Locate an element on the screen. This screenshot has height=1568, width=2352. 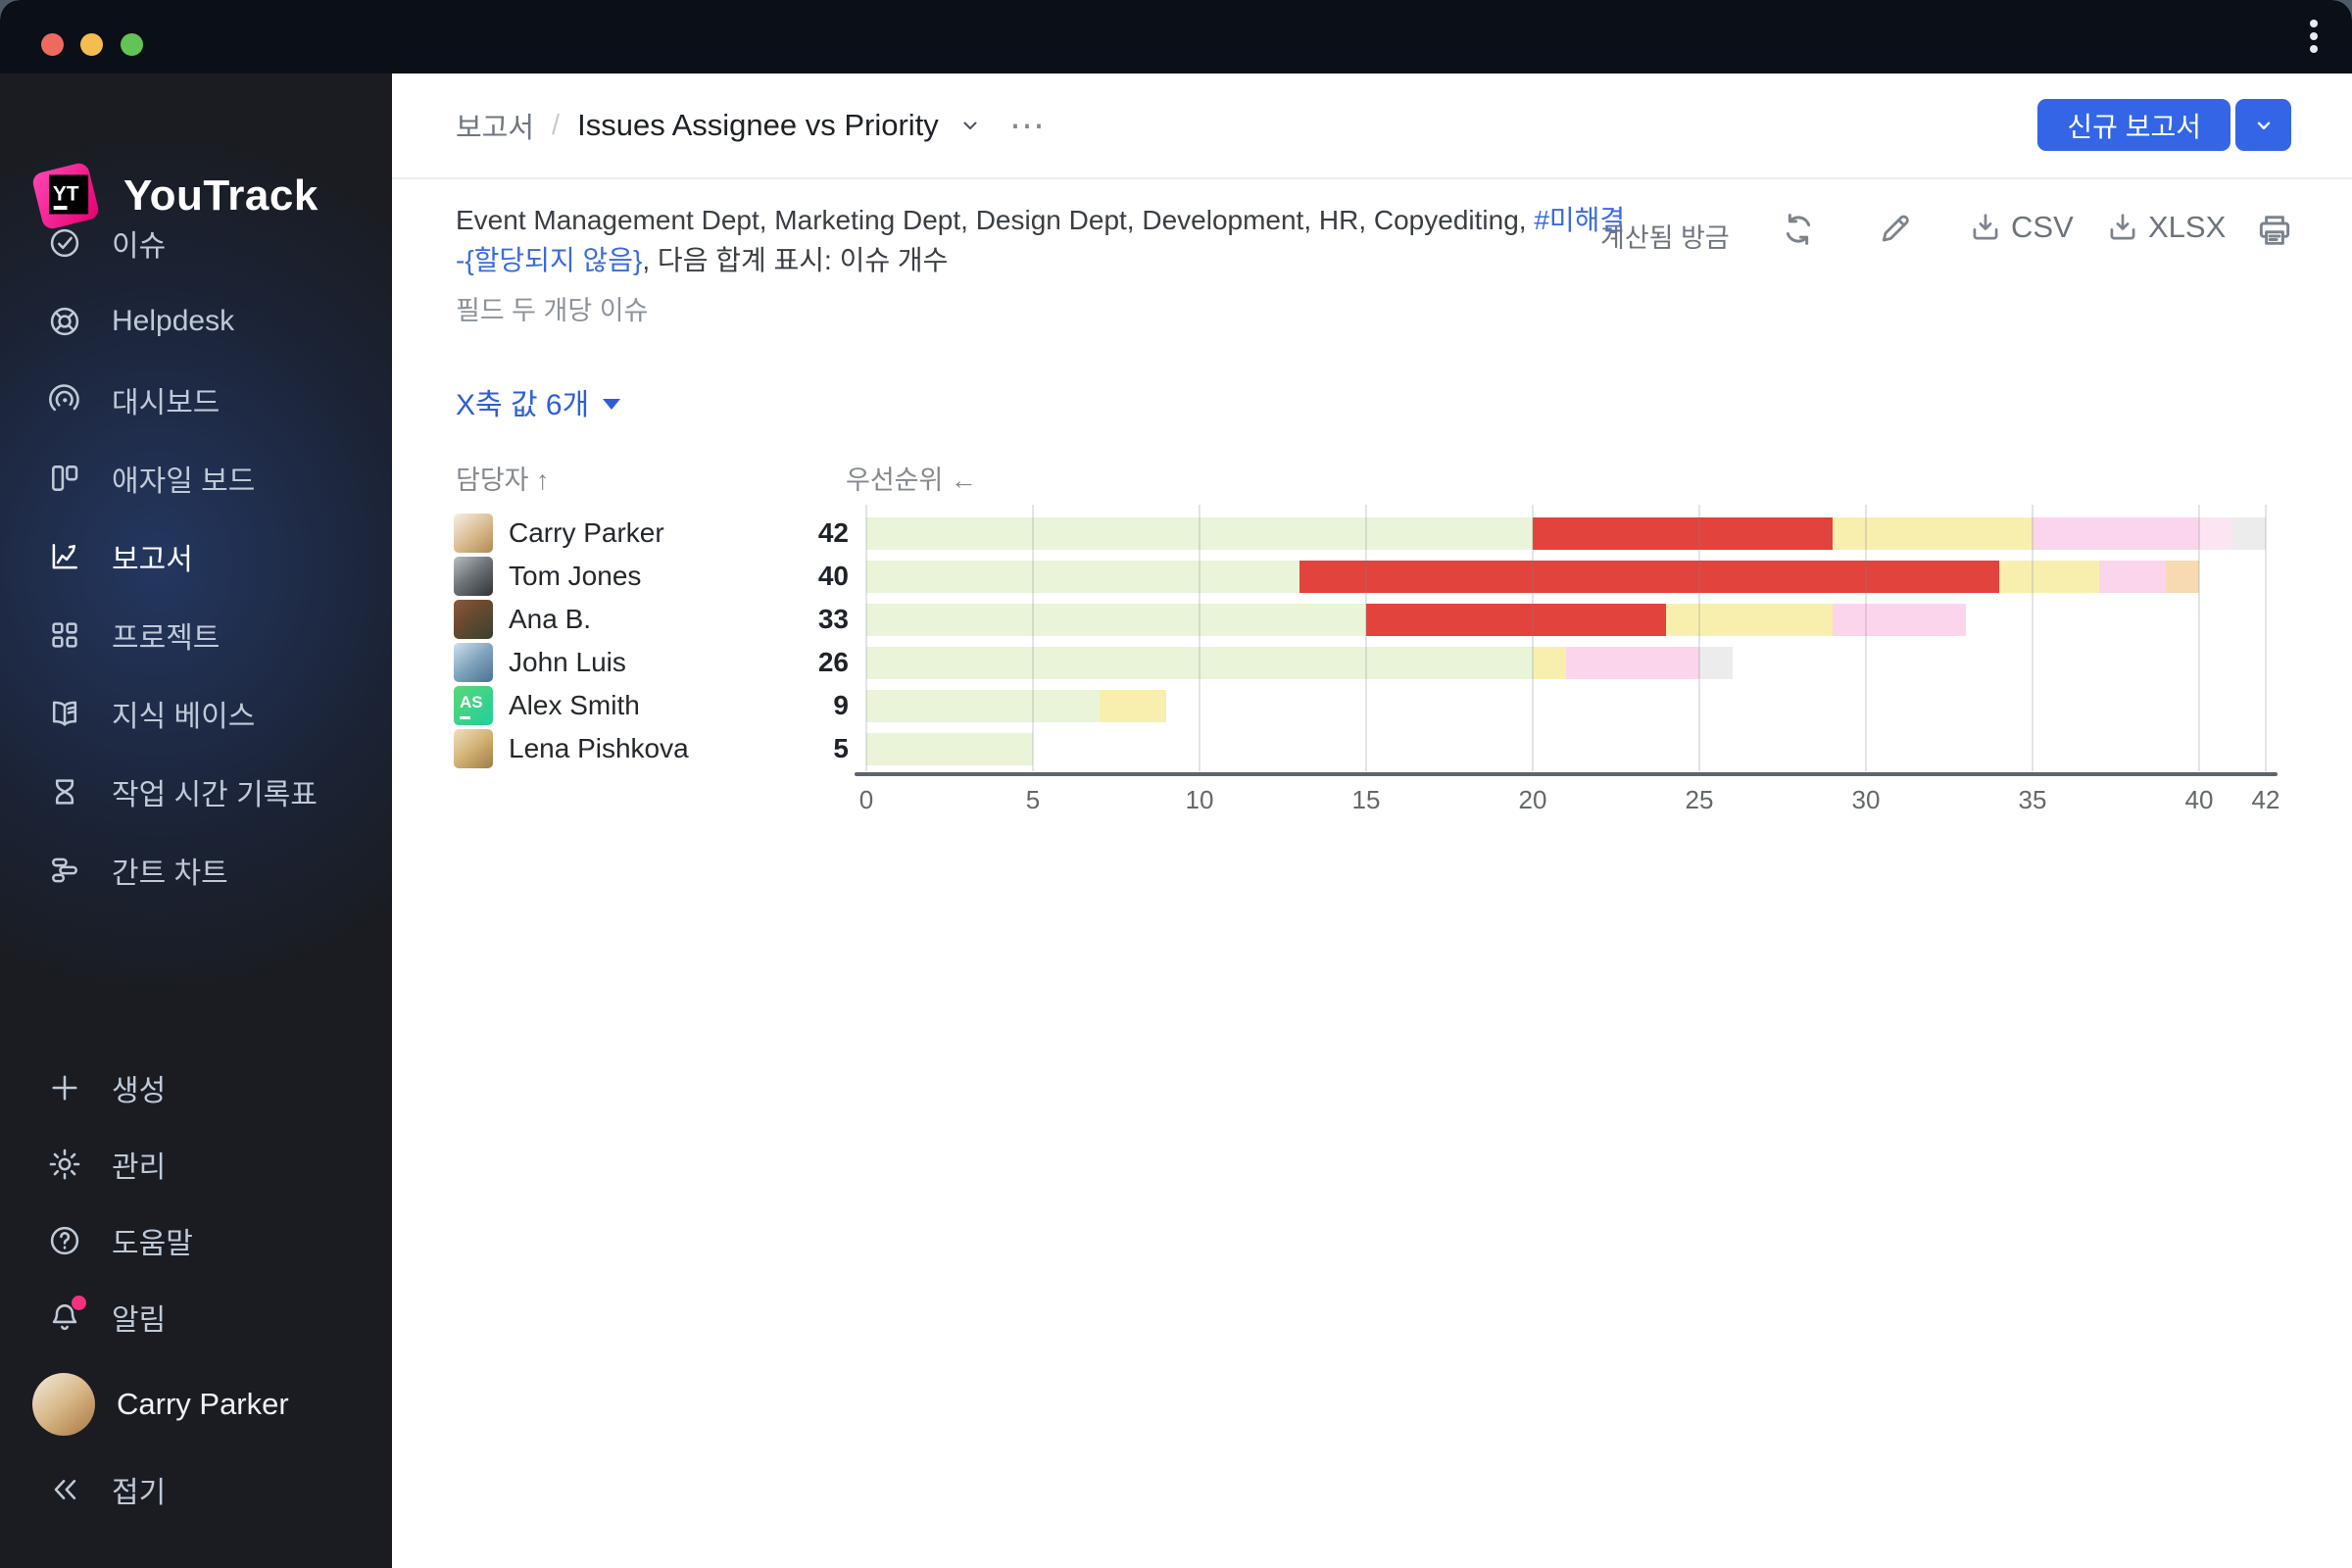
assignee-name: Carry Parker is located at coordinates (586, 532).